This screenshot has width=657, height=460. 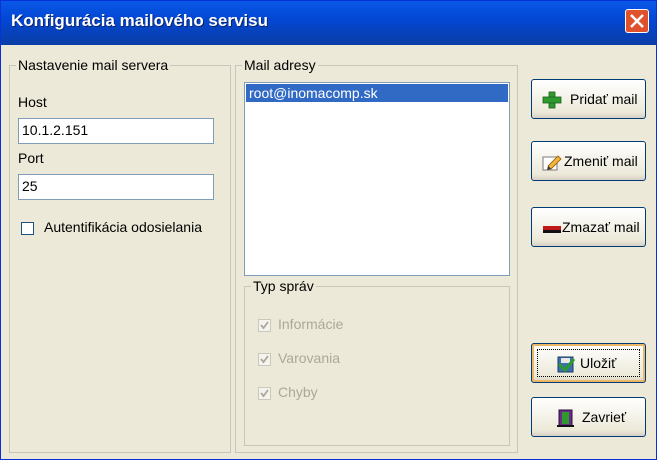 I want to click on save-button: Uložiť, so click(x=588, y=363).